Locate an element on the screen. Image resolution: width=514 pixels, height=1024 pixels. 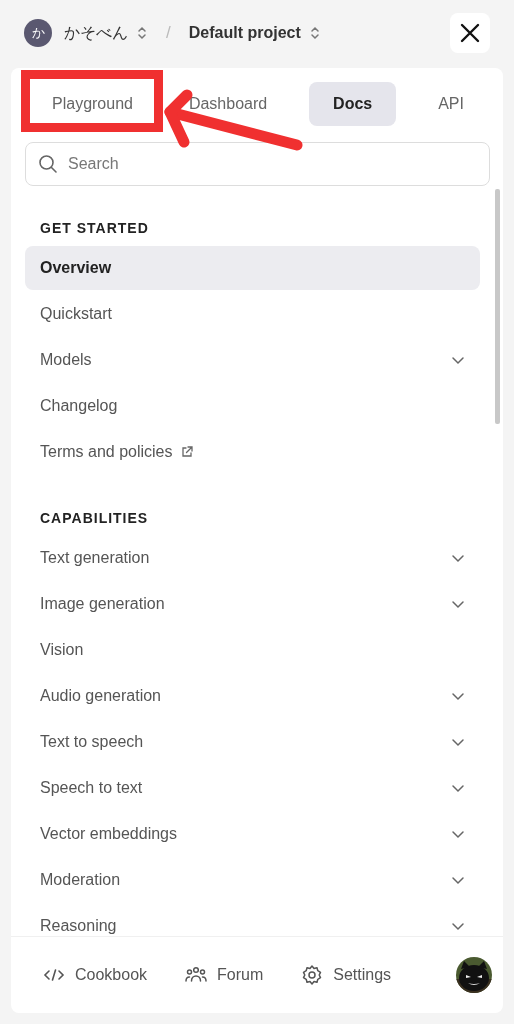
nav-item-label: Vector embeddings is located at coordinates (108, 834).